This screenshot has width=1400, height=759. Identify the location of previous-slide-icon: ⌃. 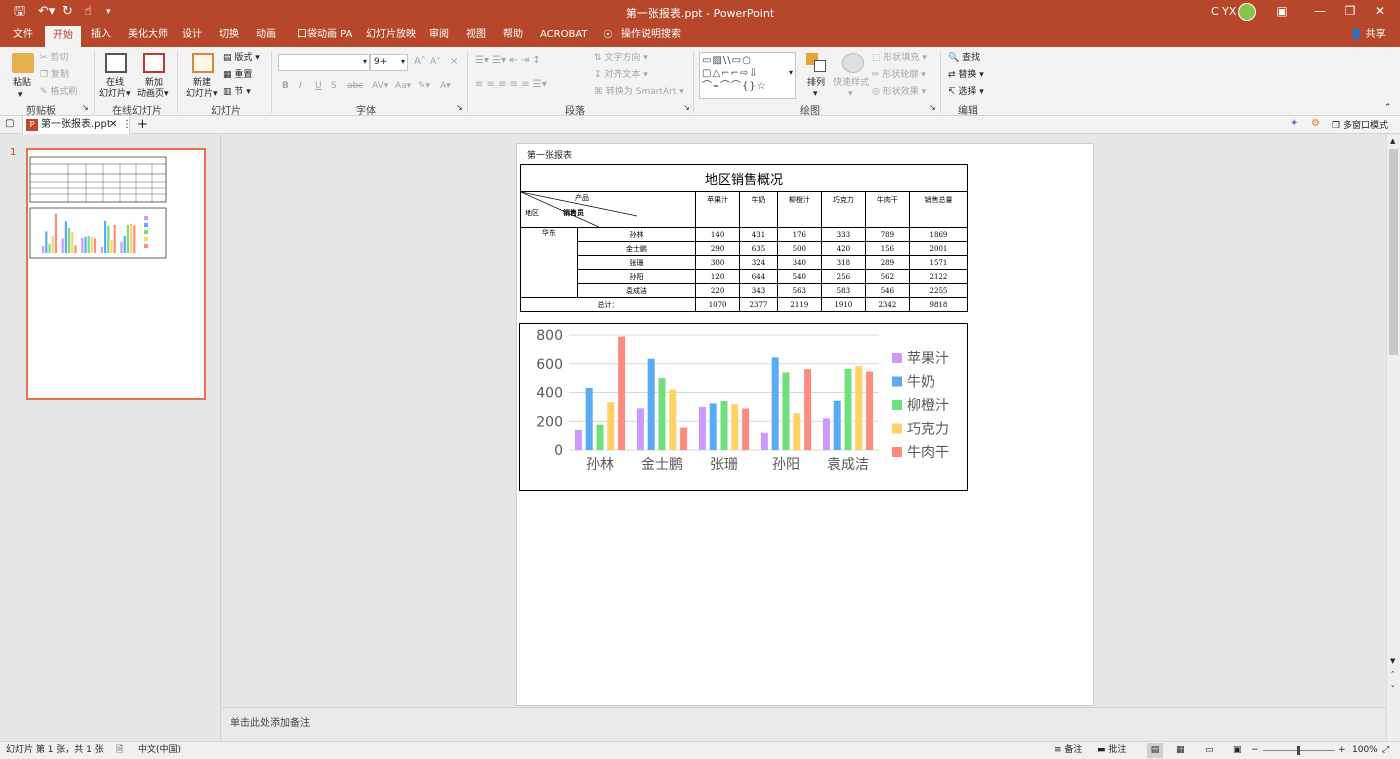
(1393, 674).